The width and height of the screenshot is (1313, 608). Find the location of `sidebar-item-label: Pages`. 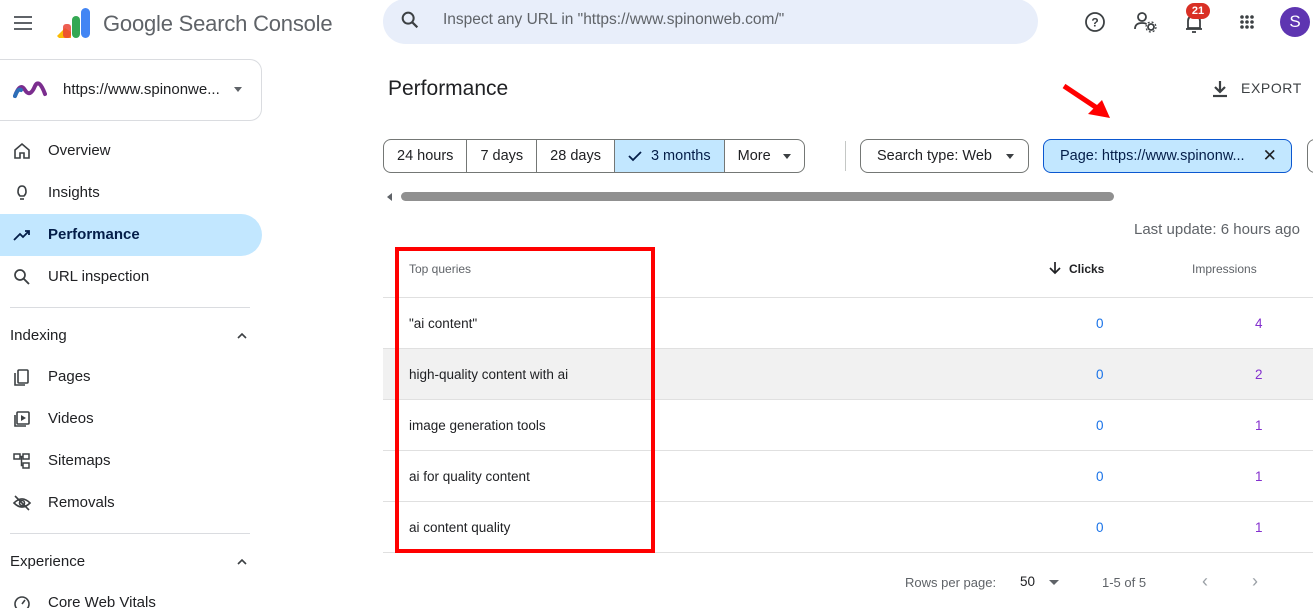

sidebar-item-label: Pages is located at coordinates (69, 376).